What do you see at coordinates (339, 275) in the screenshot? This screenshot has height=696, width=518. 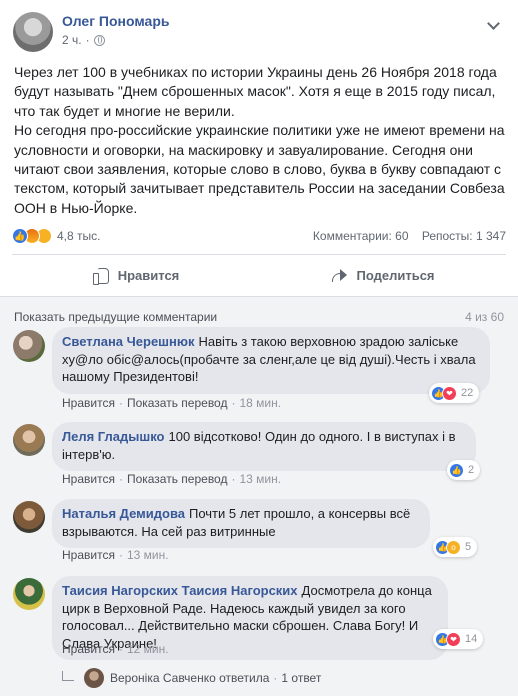 I see `share-icon` at bounding box center [339, 275].